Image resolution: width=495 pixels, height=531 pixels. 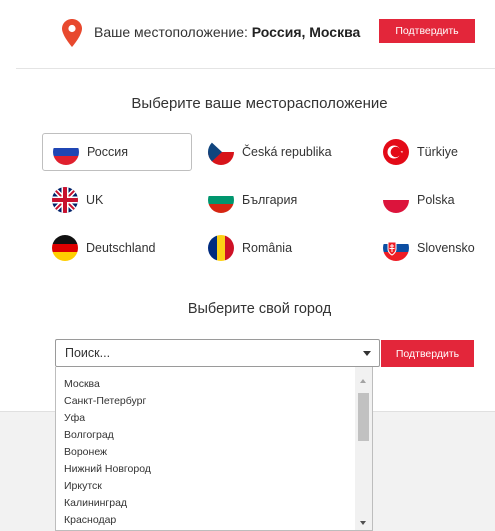 What do you see at coordinates (259, 309) in the screenshot?
I see `city-heading: Выберите свой город` at bounding box center [259, 309].